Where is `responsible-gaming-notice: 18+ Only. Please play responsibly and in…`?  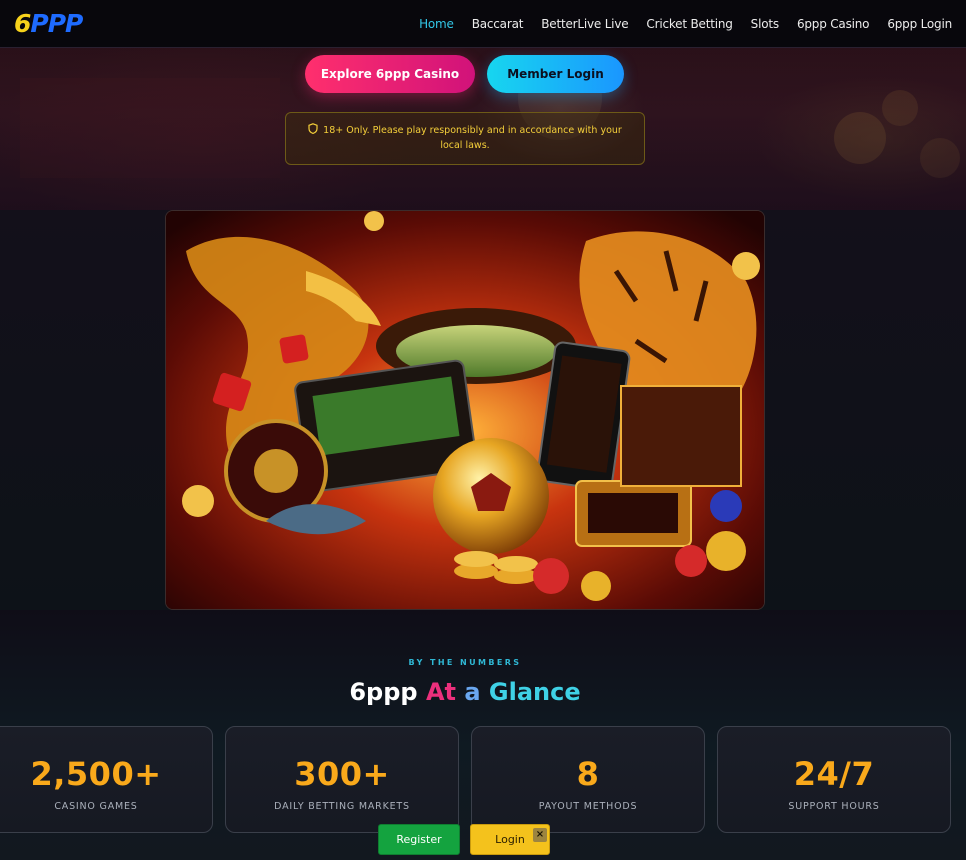
responsible-gaming-notice: 18+ Only. Please play responsibly and in… is located at coordinates (465, 138).